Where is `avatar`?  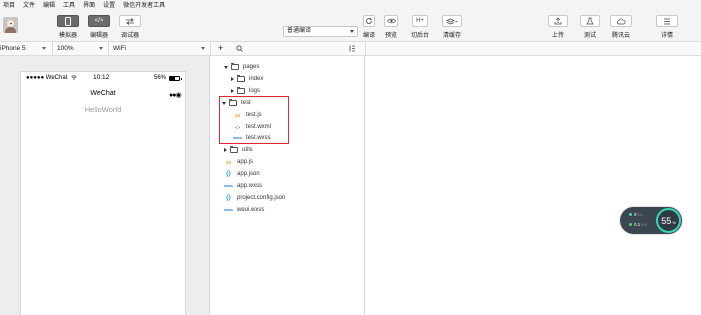 avatar is located at coordinates (10, 25).